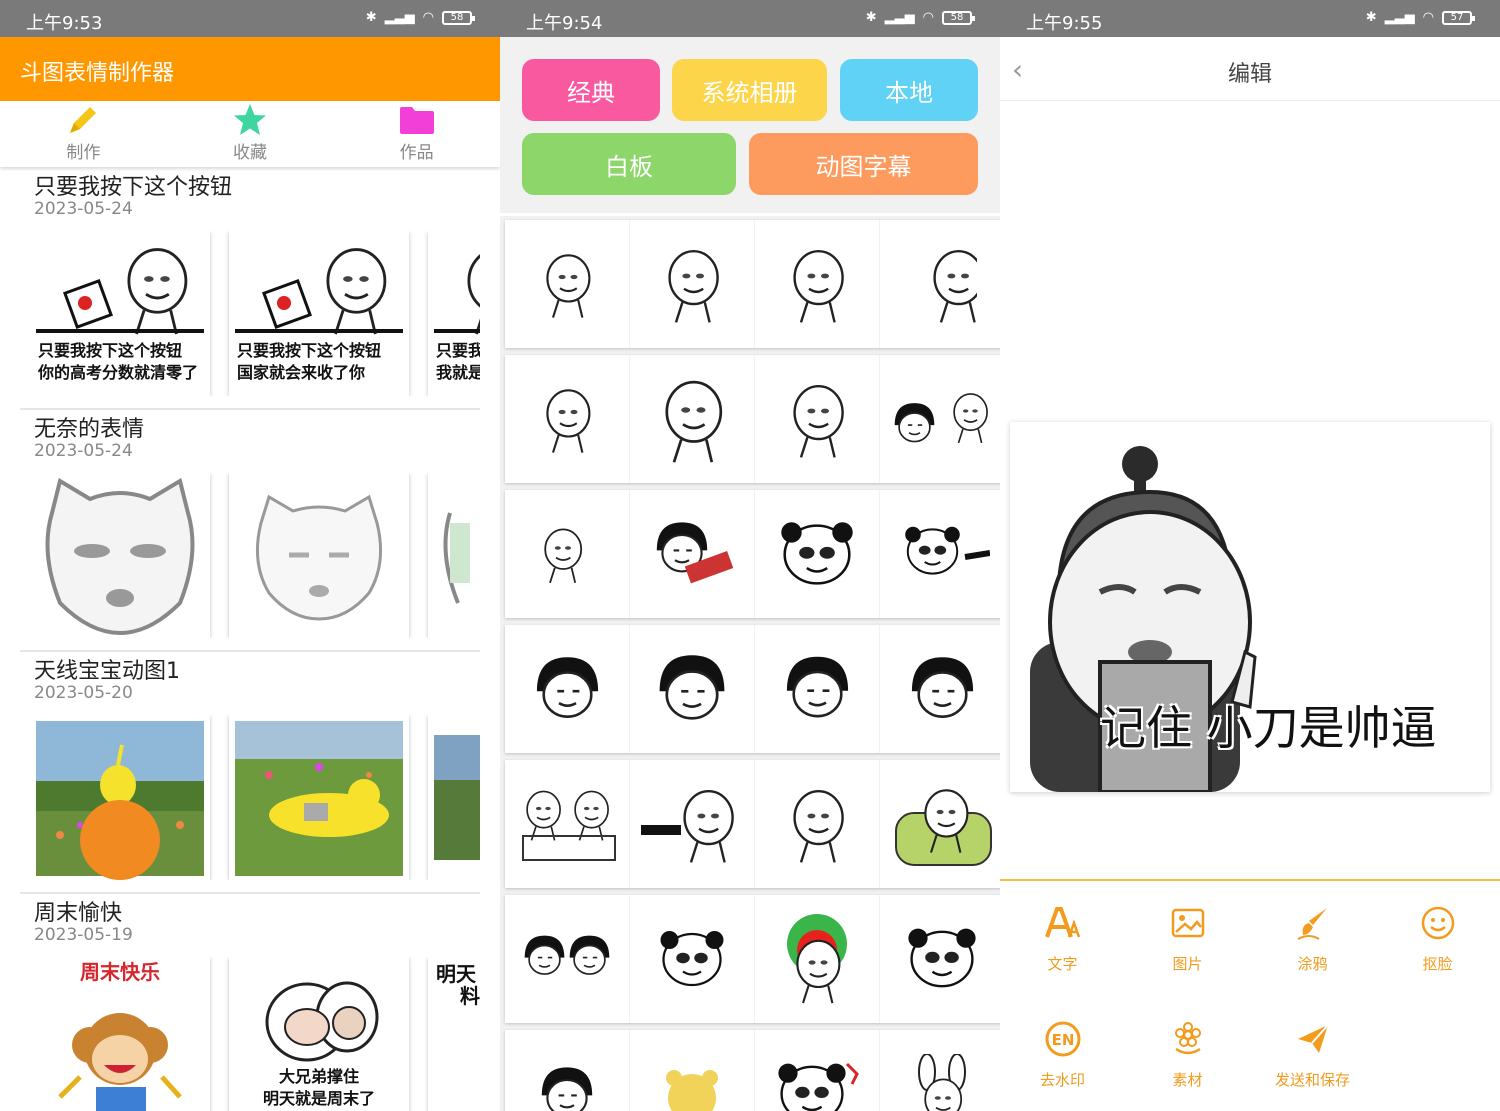 The width and height of the screenshot is (1500, 1111). I want to click on category-gif-subtitle-button: 动图字幕, so click(863, 164).